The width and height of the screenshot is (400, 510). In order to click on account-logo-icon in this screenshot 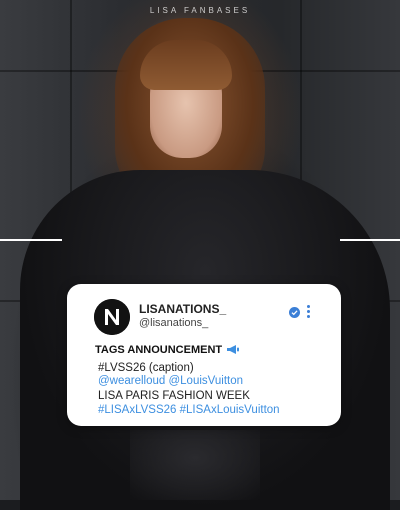, I will do `click(112, 317)`.